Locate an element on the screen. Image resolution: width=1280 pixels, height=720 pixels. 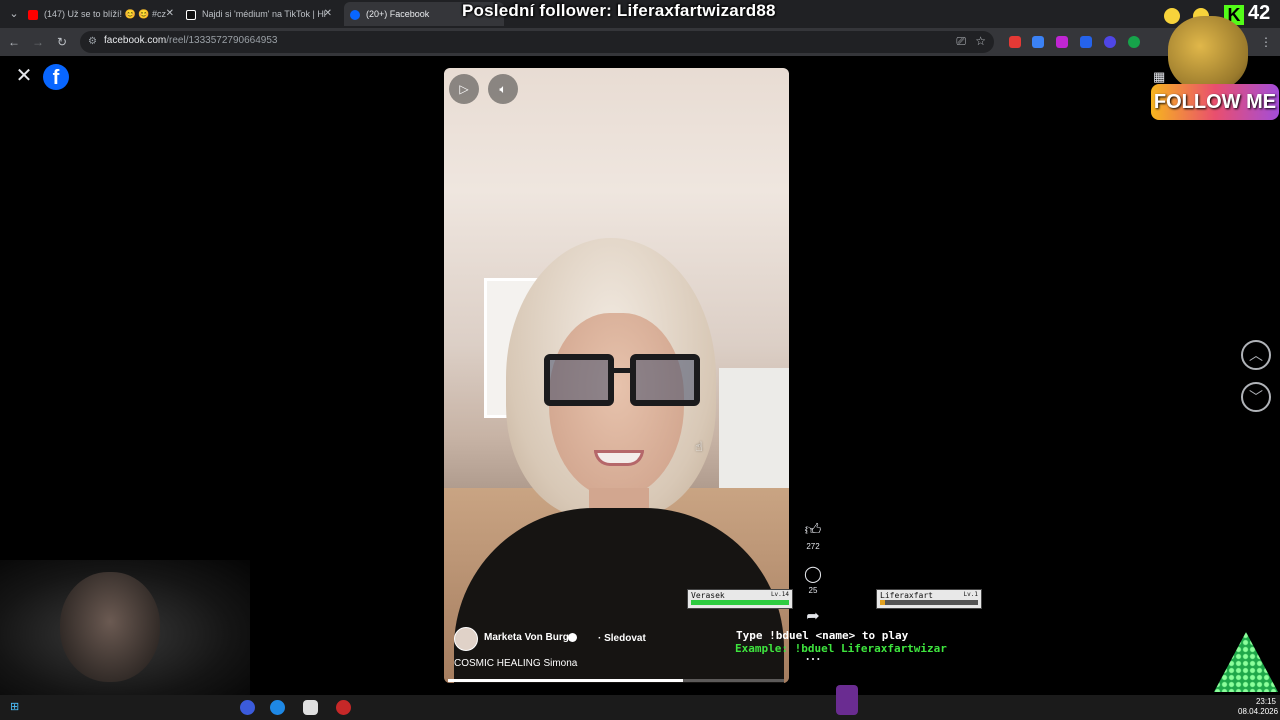
duel-instructions: Type !bduel <name> to play is located at coordinates (822, 635).